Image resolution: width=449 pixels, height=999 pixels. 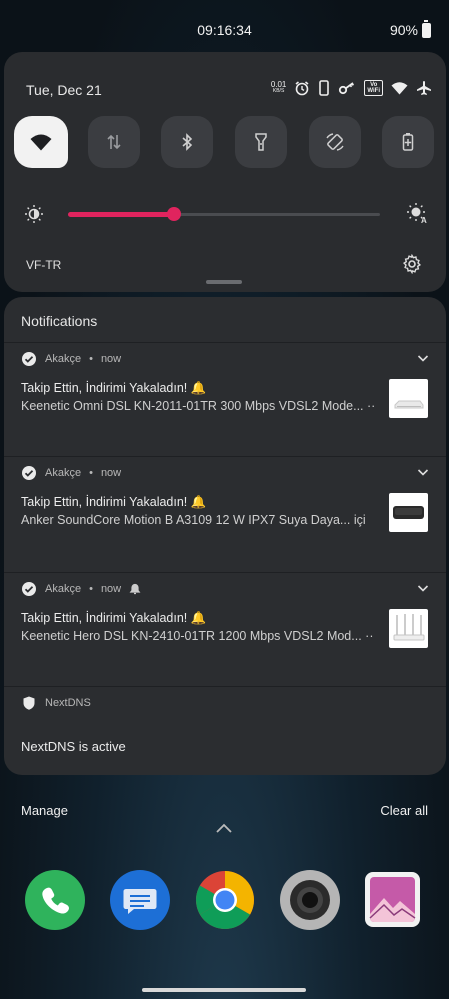 I want to click on flashlight-icon, so click(x=261, y=142).